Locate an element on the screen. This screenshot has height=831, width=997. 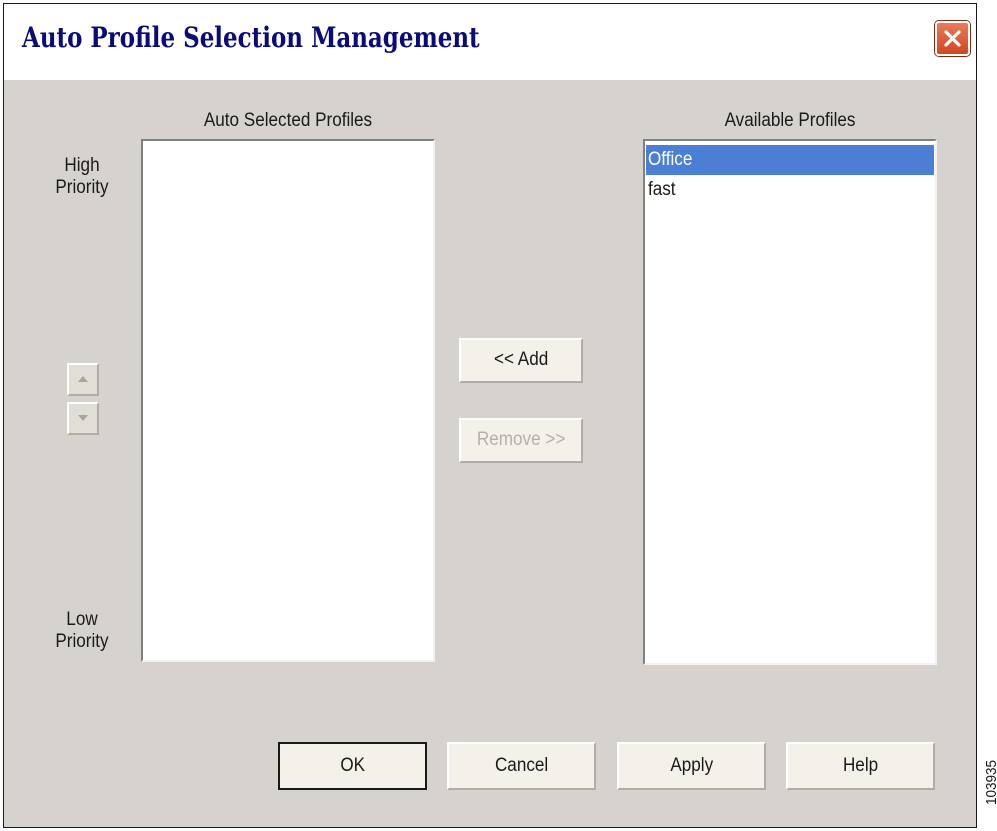
window-title: Auto Profile Selection Management is located at coordinates (251, 37).